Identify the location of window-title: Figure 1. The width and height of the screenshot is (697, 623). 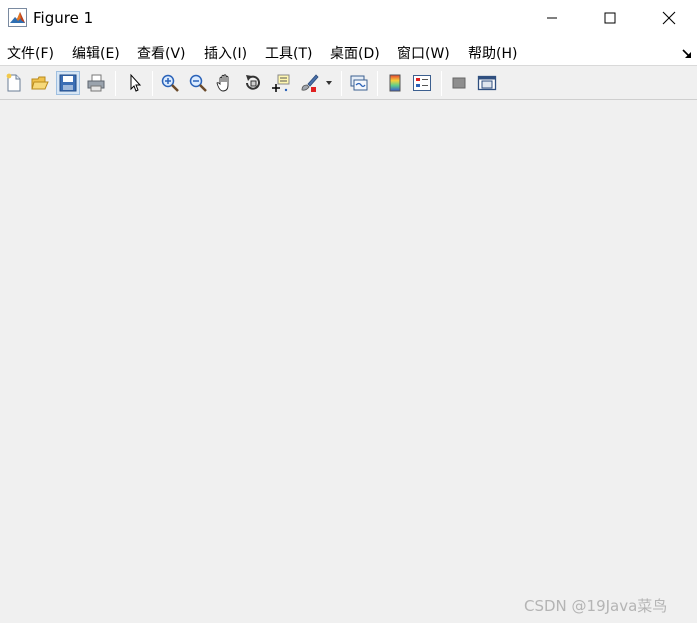
(63, 18).